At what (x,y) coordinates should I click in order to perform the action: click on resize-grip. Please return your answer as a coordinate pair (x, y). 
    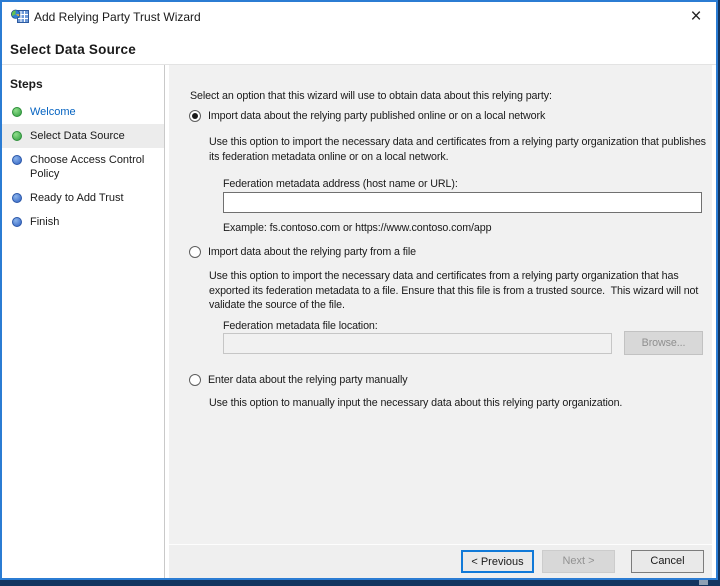
    Looking at the image, I should click on (703, 582).